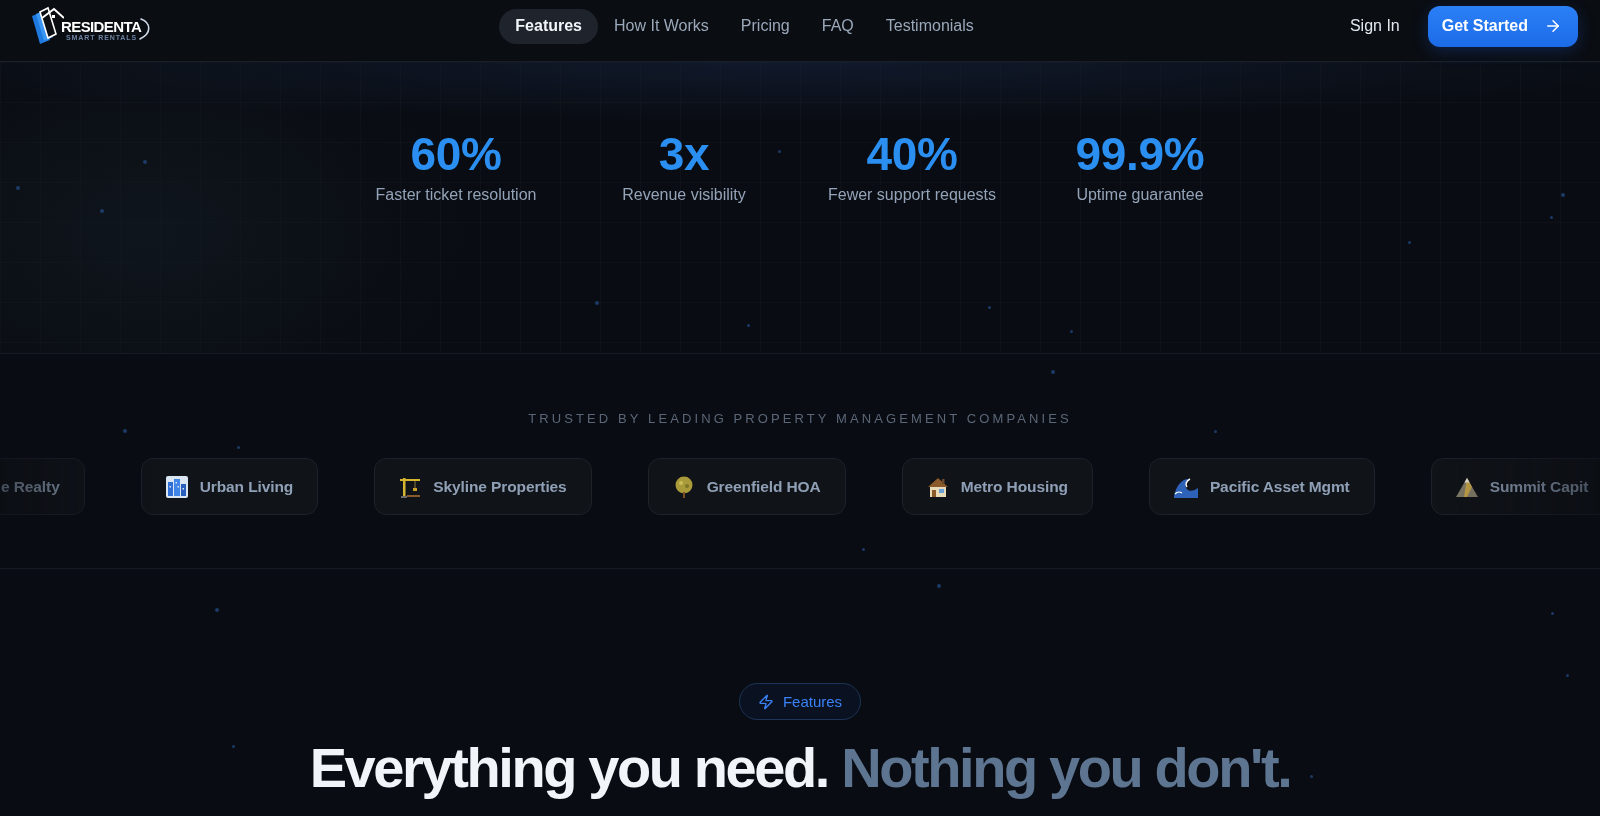 The height and width of the screenshot is (816, 1600). Describe the element at coordinates (684, 195) in the screenshot. I see `stat-label: Revenue visibility` at that location.